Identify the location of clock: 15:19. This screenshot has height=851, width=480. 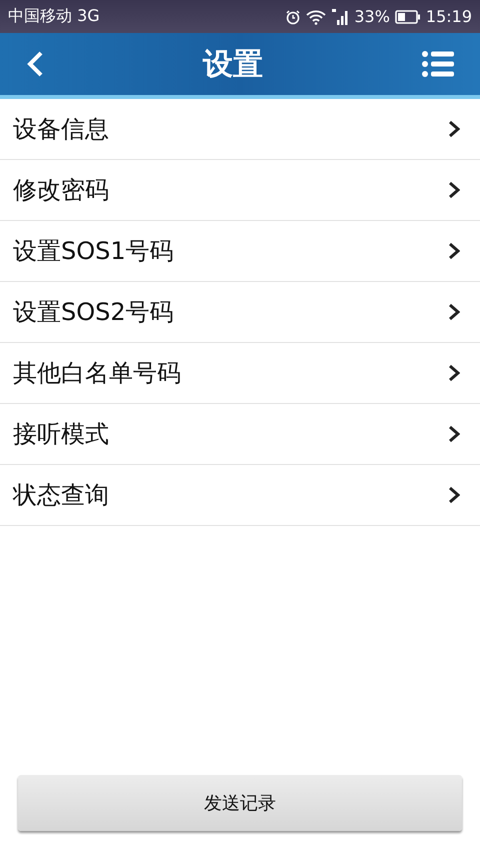
(449, 16).